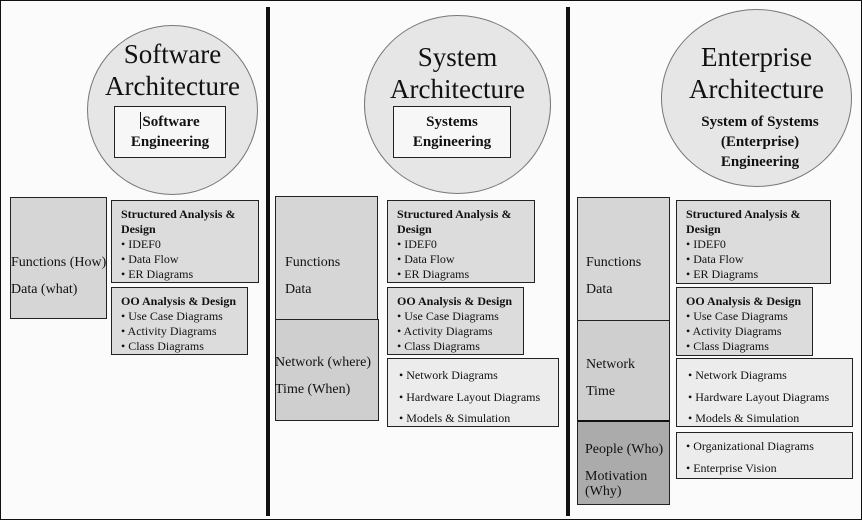 The height and width of the screenshot is (520, 862). I want to click on category-network-time: Network Time, so click(623, 370).